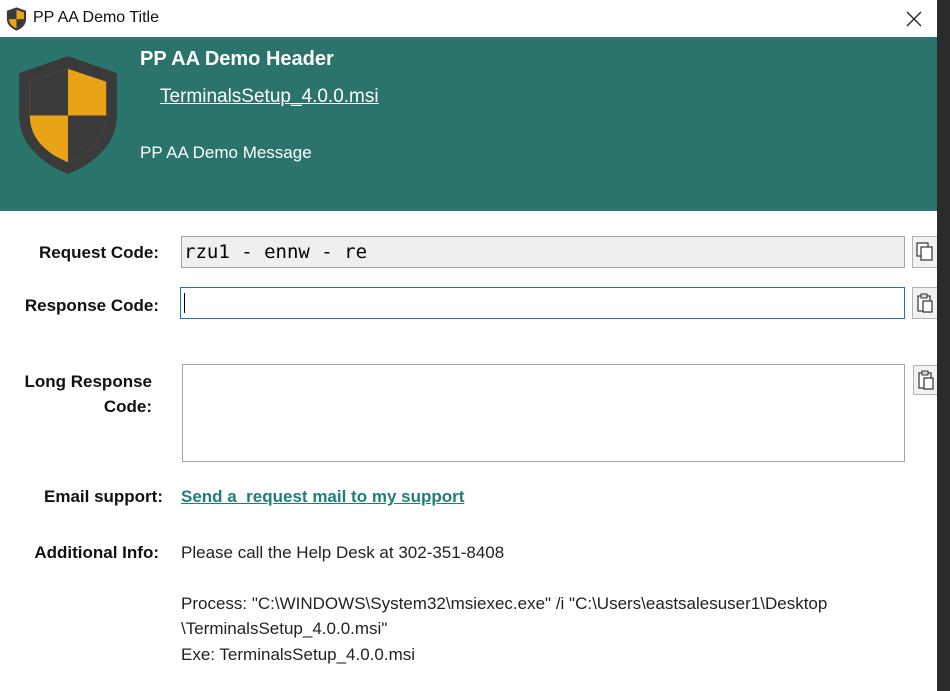  I want to click on paste-response-code-button, so click(924, 303).